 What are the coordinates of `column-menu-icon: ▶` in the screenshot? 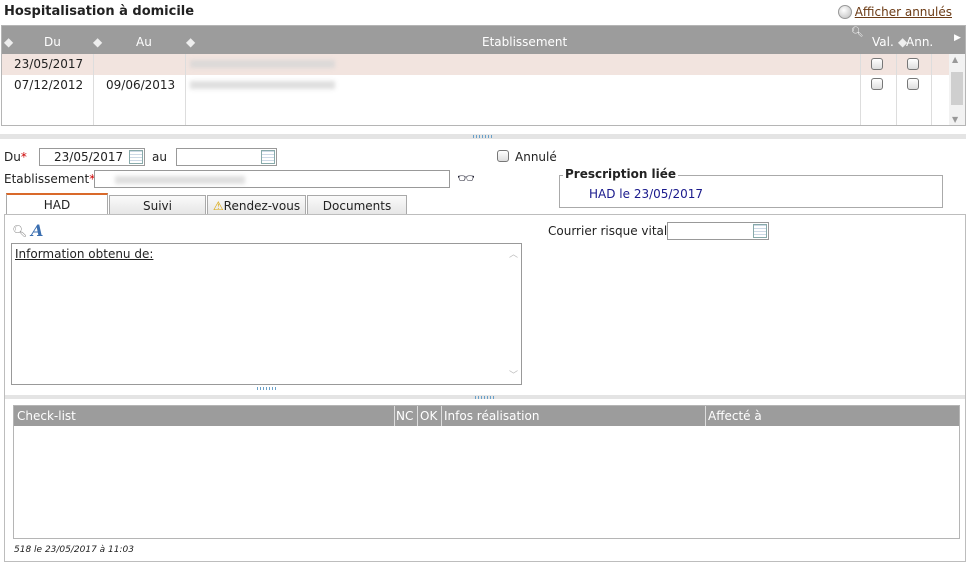 It's located at (957, 38).